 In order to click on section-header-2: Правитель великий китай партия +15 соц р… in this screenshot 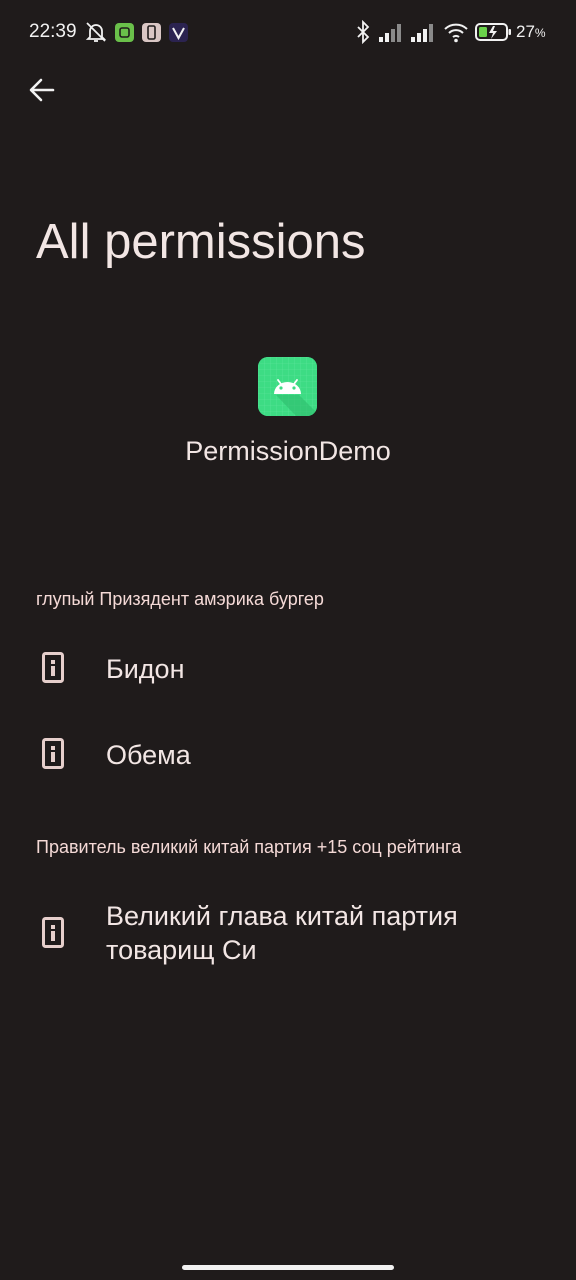, I will do `click(249, 847)`.